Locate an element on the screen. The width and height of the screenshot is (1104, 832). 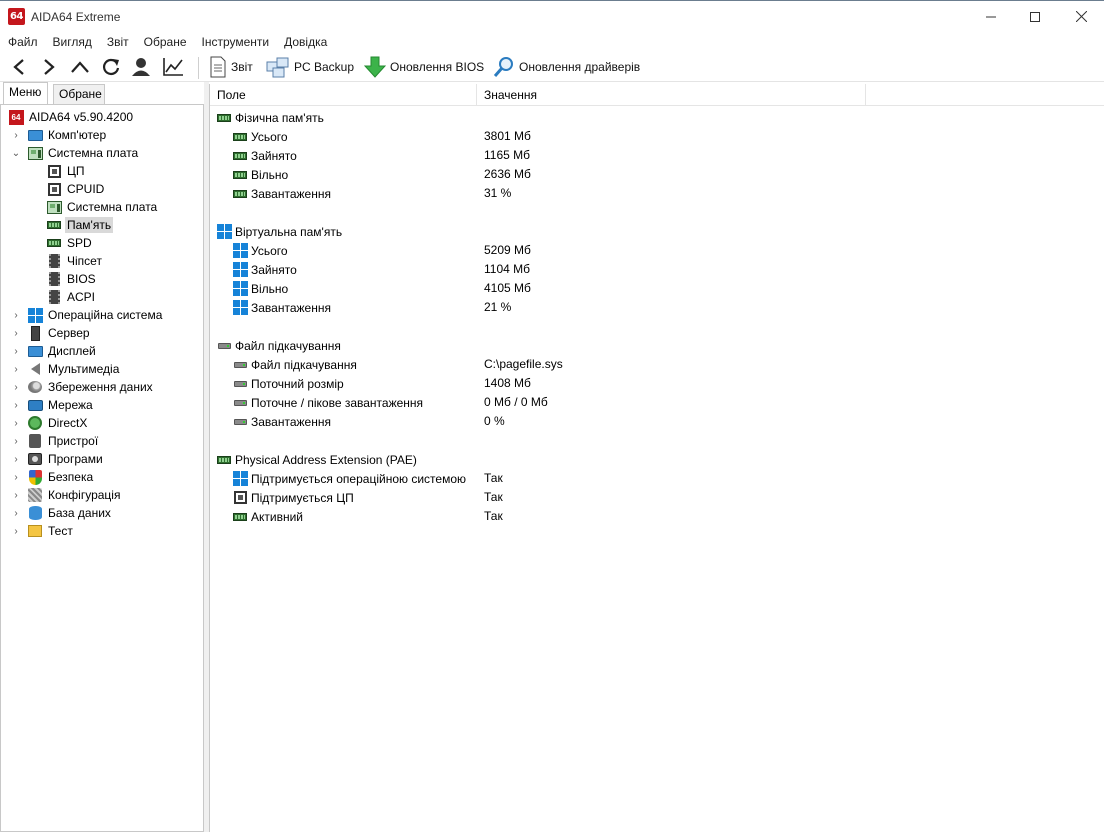
tree-item-server: Сервер is located at coordinates (59, 333).